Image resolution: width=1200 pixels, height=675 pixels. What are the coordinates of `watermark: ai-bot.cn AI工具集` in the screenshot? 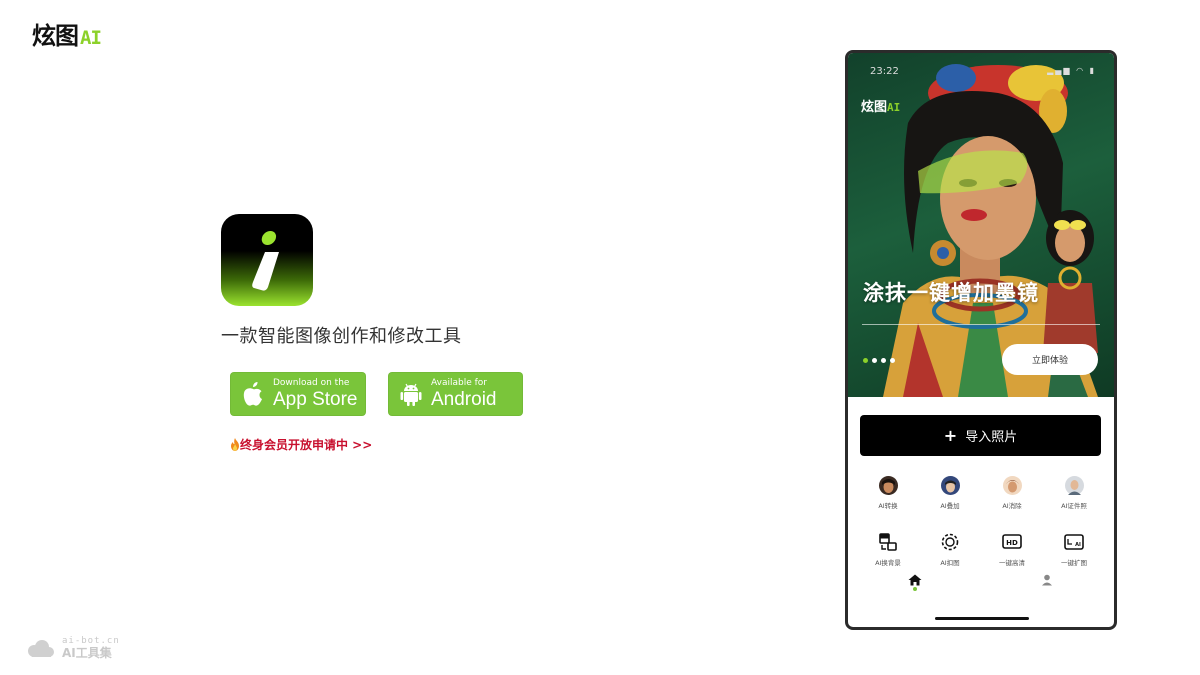 It's located at (73, 648).